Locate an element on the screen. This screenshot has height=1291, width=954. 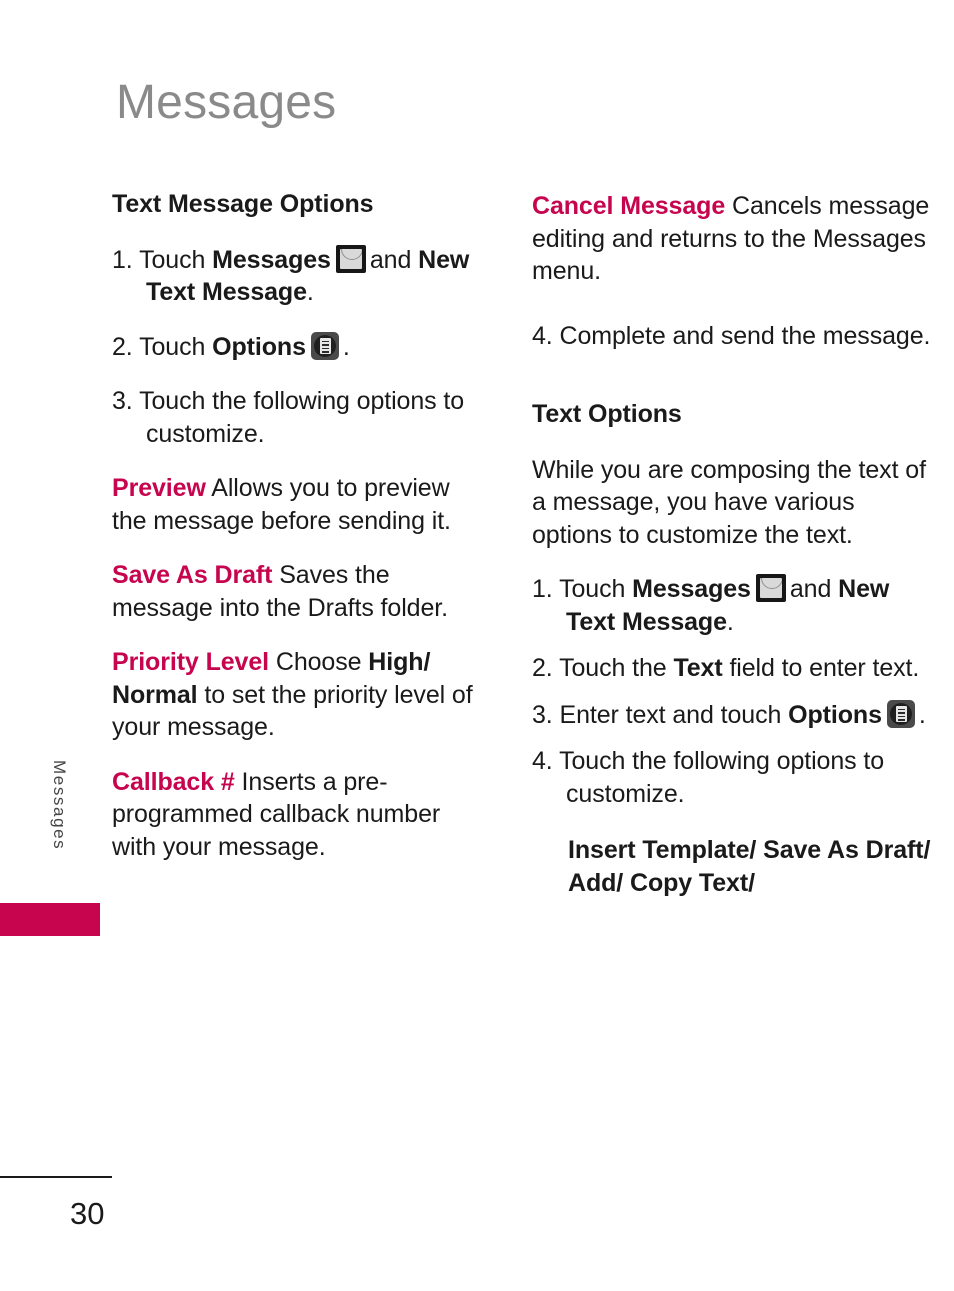
right-step-1-text-middle: and is located at coordinates (810, 589).